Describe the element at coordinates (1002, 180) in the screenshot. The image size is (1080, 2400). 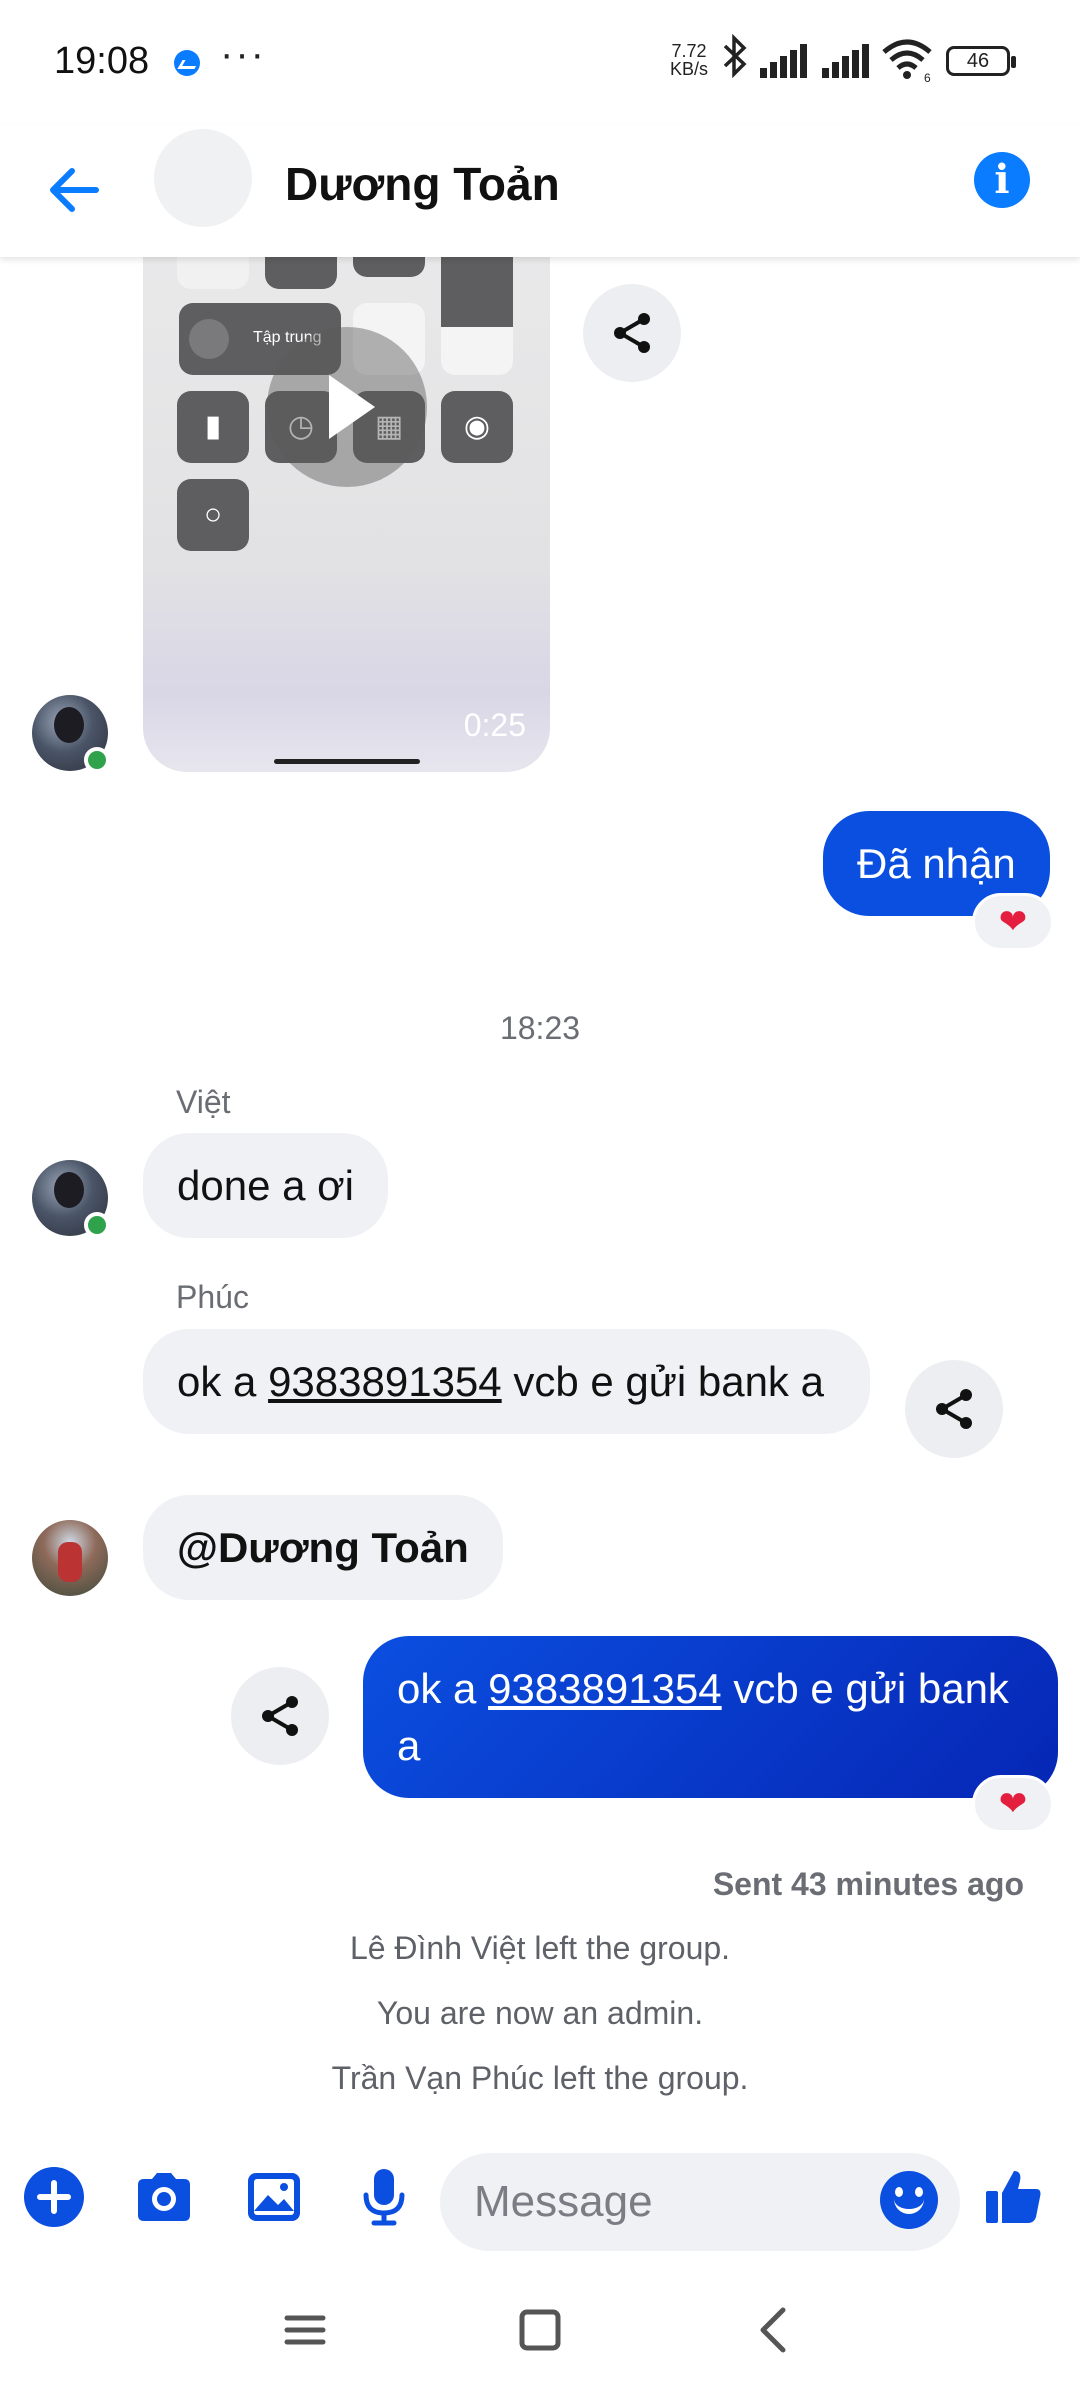
I see `info-button: i` at that location.